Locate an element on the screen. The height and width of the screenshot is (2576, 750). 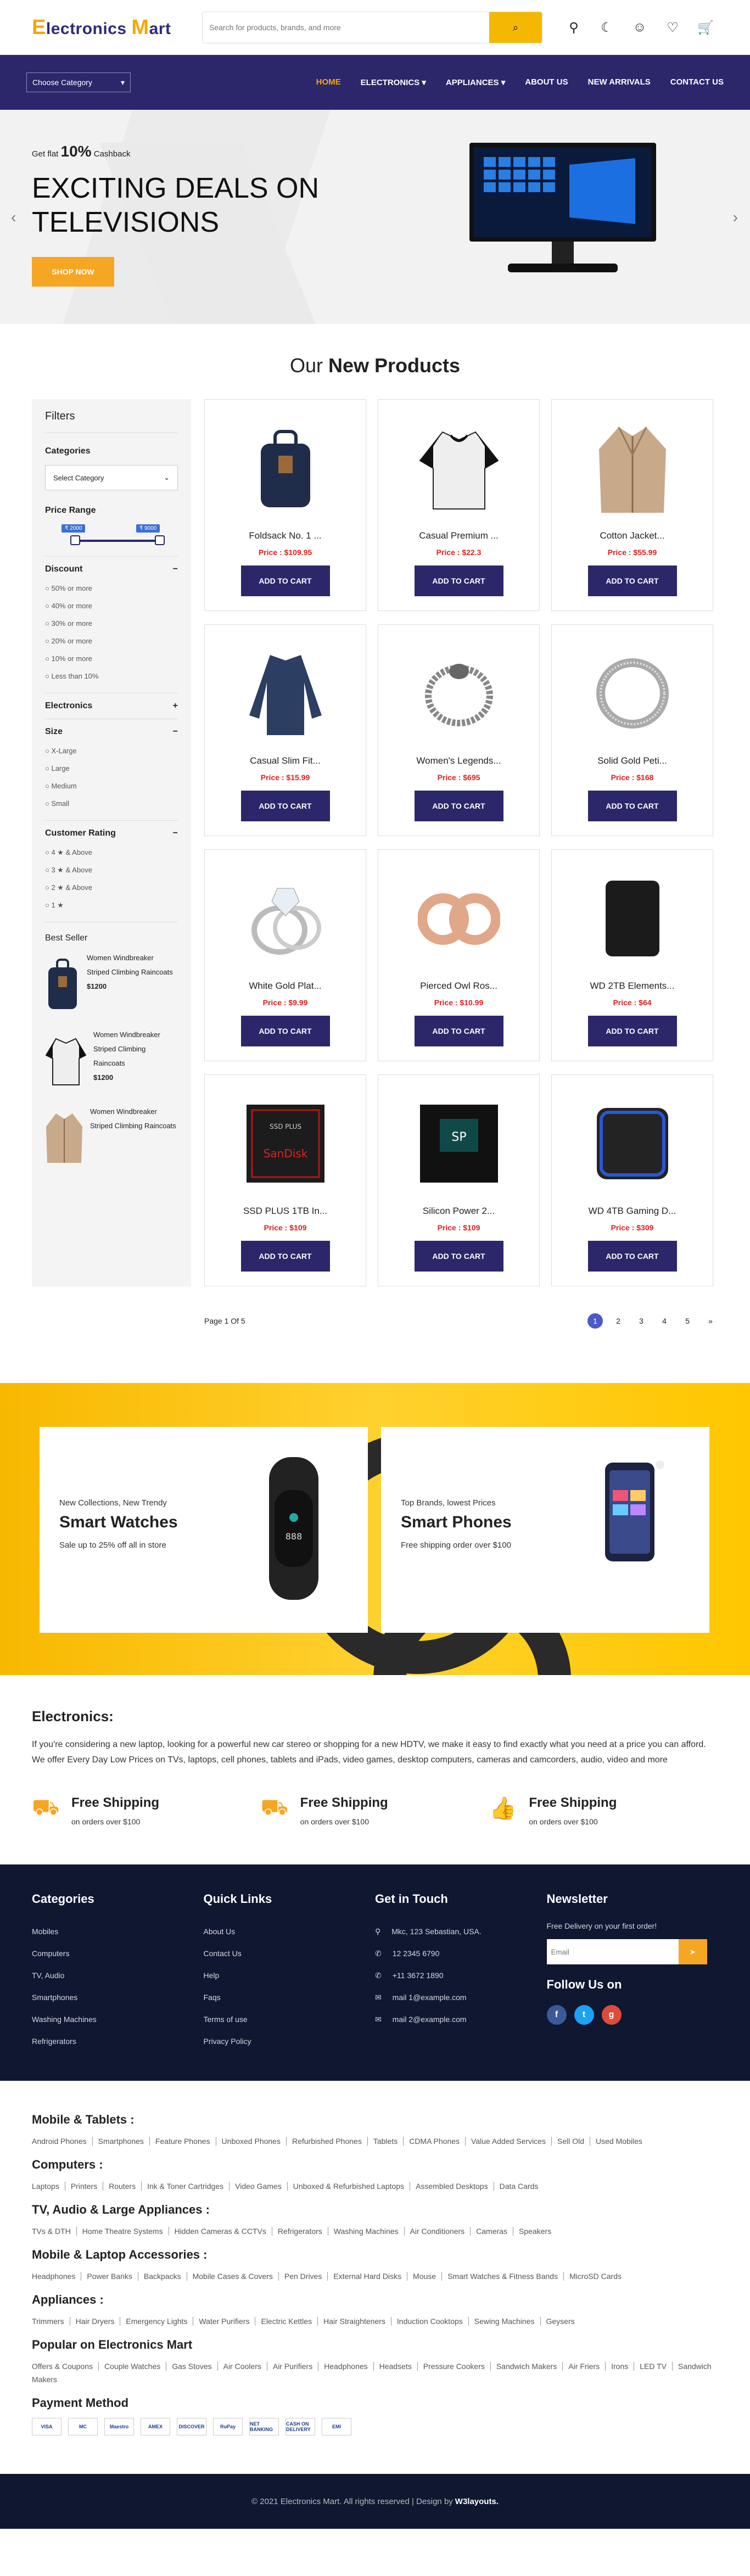
link-group-item: Data Cards is located at coordinates (519, 2187).